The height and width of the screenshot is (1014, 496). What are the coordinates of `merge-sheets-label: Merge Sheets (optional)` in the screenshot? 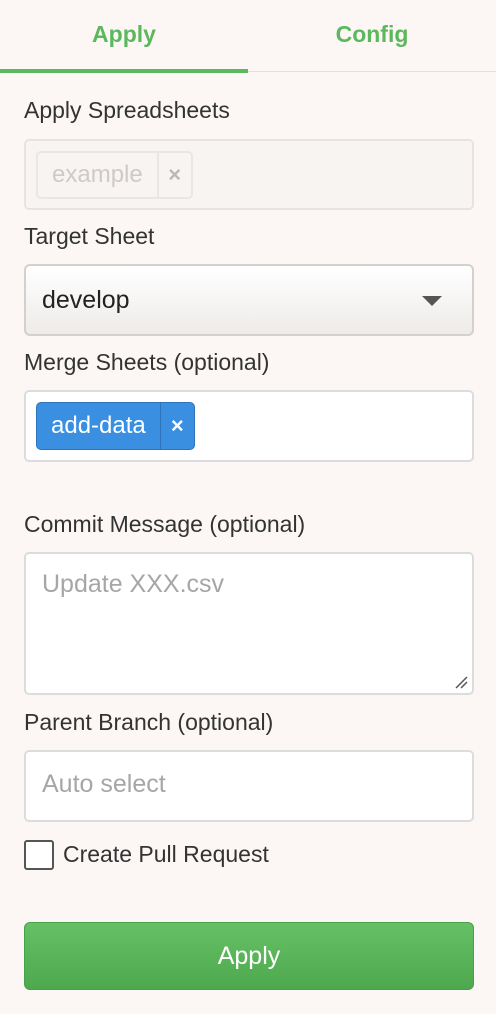 It's located at (147, 362).